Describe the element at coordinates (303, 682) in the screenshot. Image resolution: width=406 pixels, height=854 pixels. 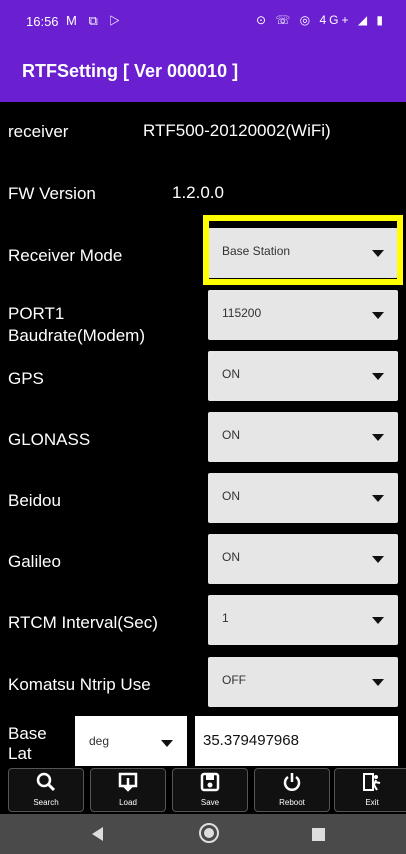
I see `komatsu-ntrip-select: OFF` at that location.